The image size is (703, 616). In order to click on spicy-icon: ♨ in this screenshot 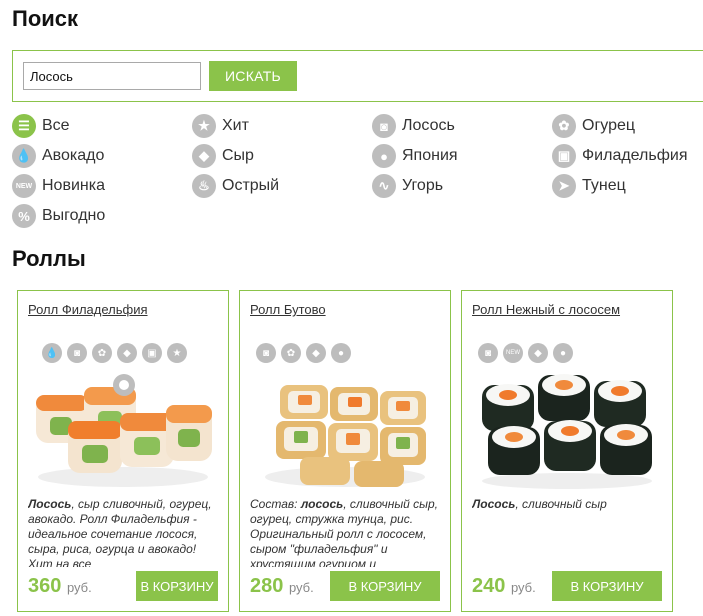, I will do `click(204, 186)`.